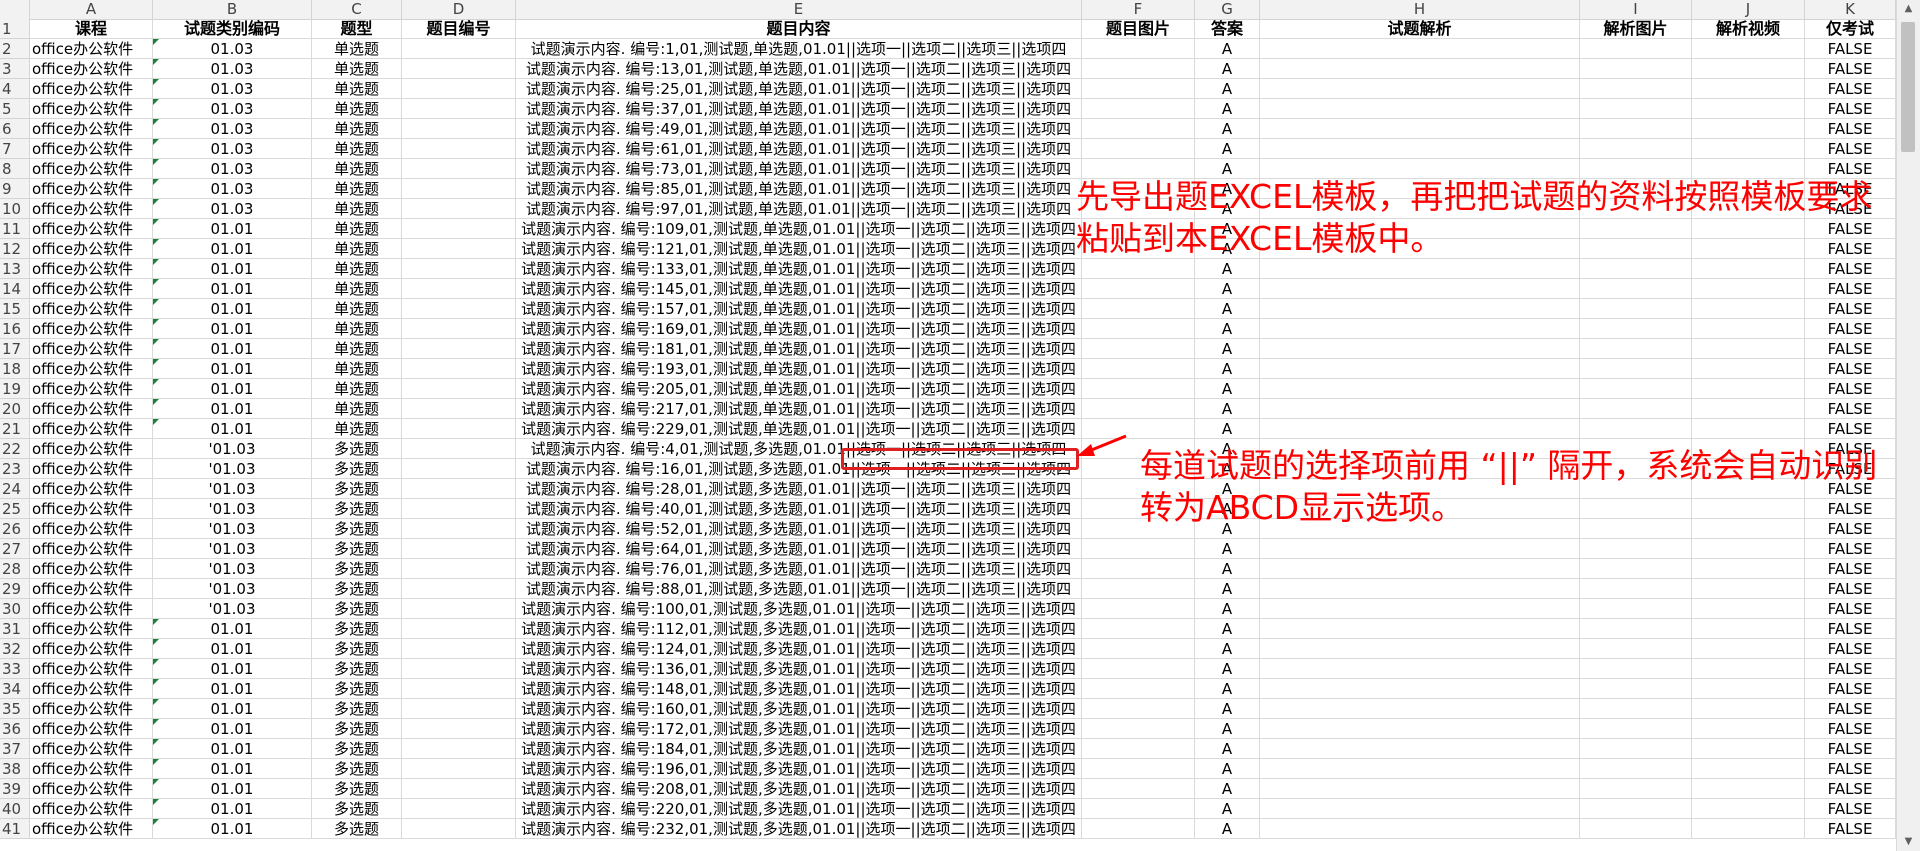  I want to click on row-number: 31, so click(15, 629).